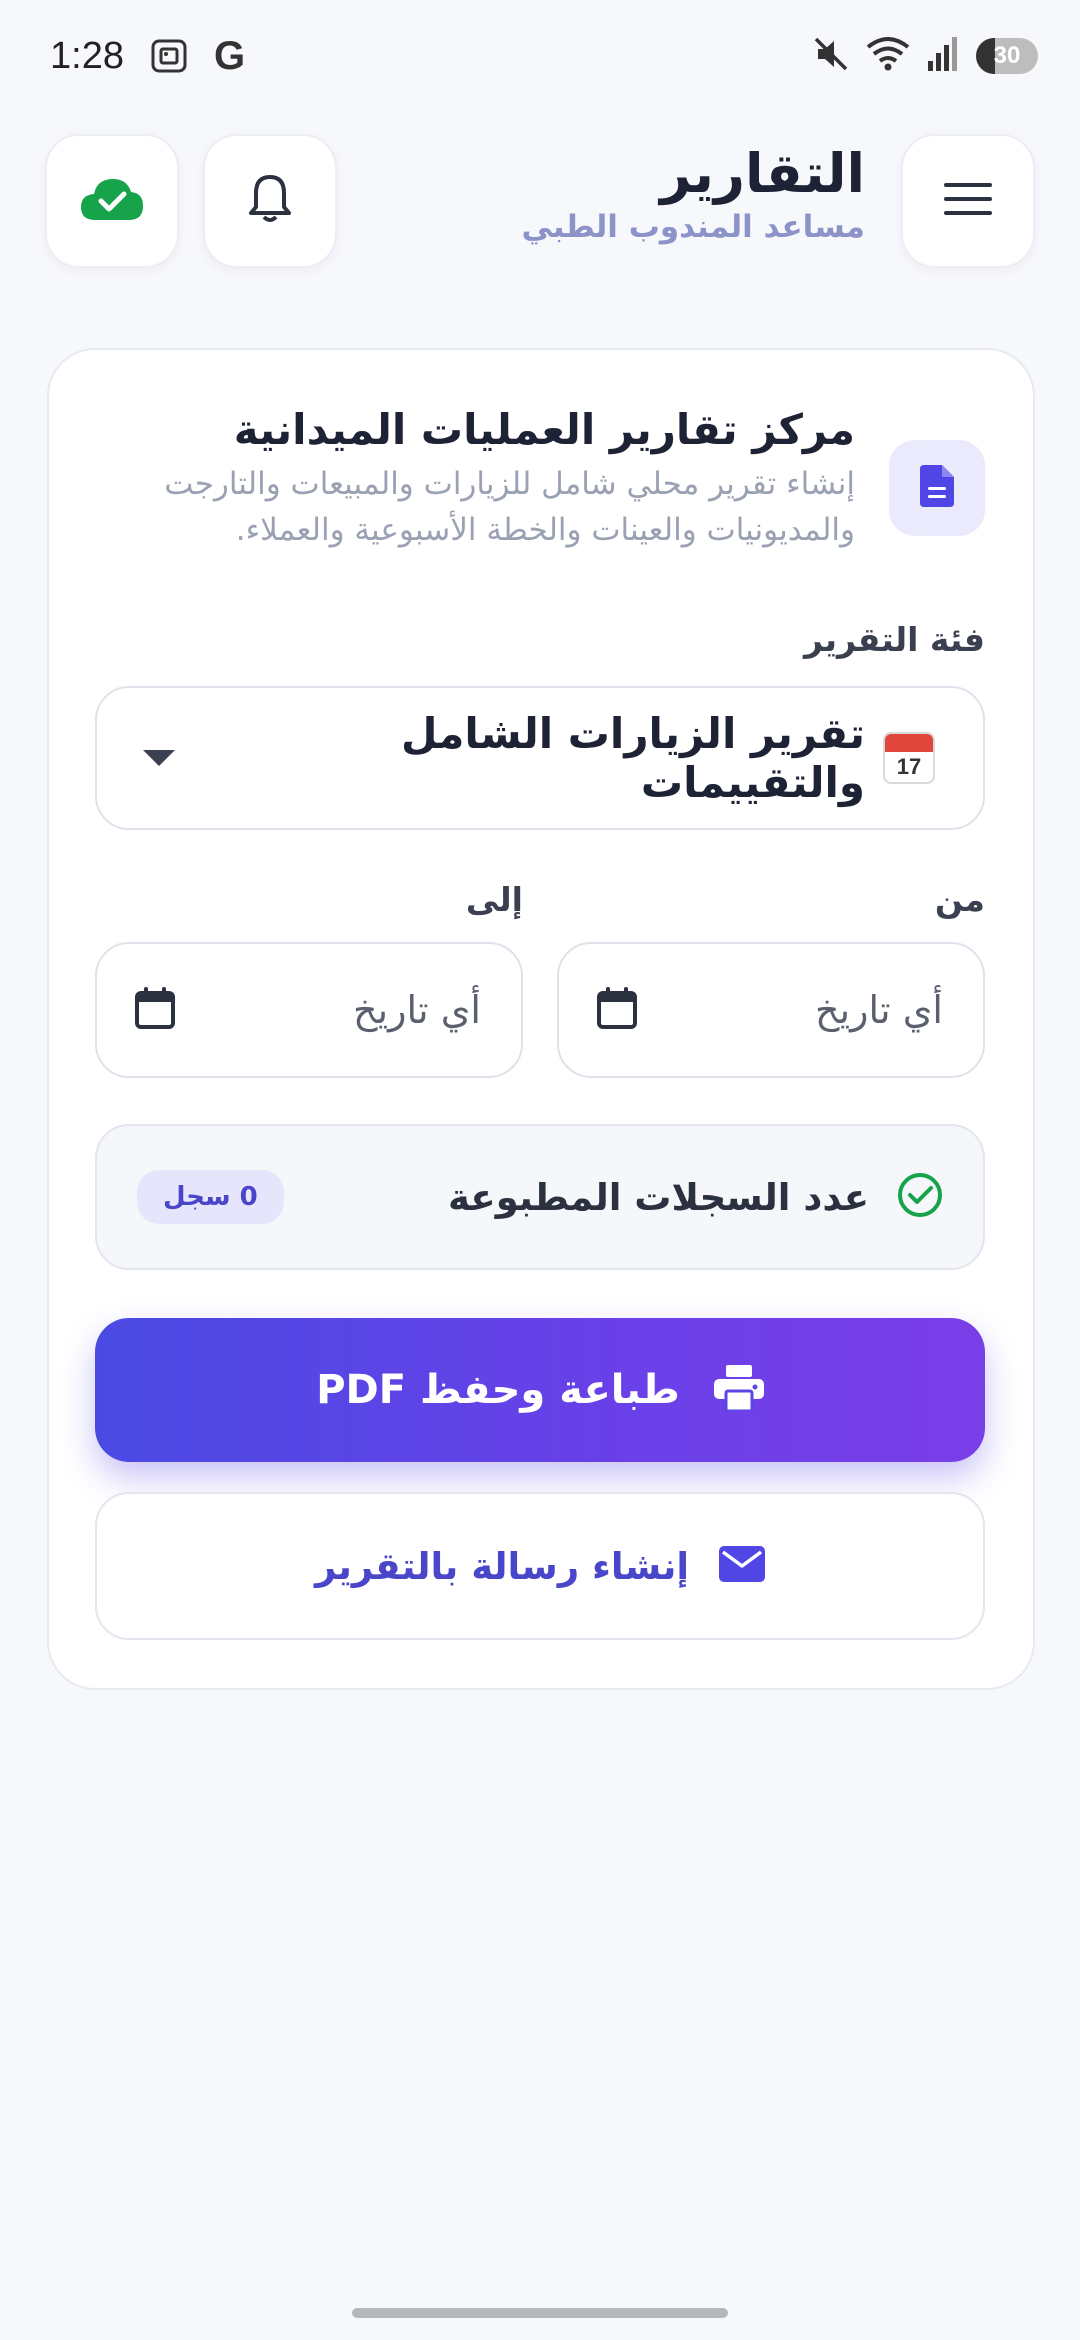  I want to click on to-date-field: أي تاريخ, so click(309, 1010).